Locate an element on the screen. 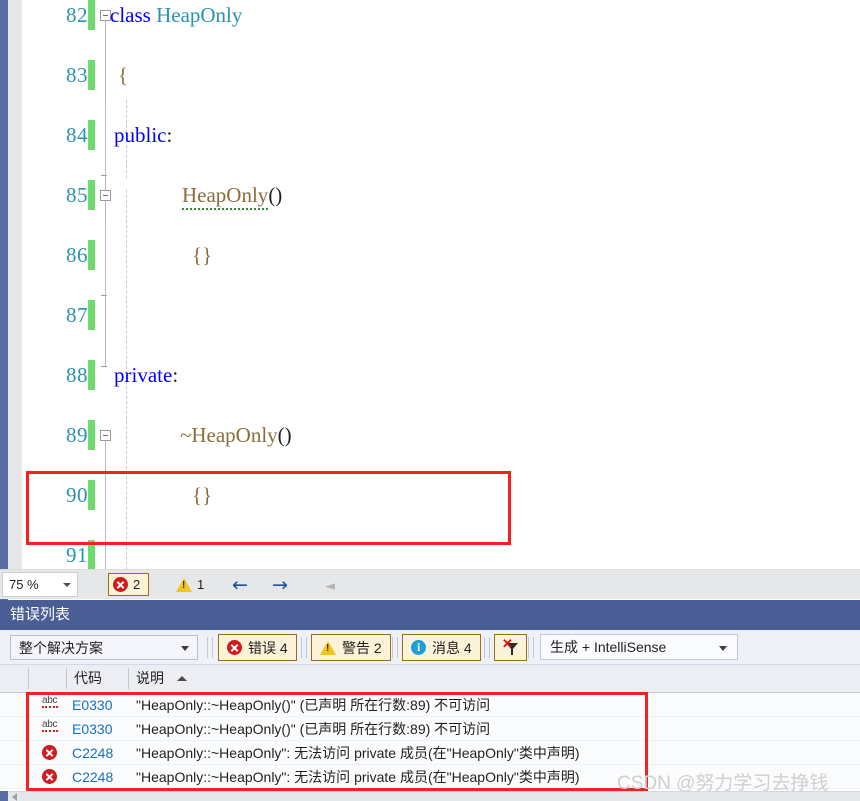  error-list-panel-title: 错误列表 is located at coordinates (430, 615).